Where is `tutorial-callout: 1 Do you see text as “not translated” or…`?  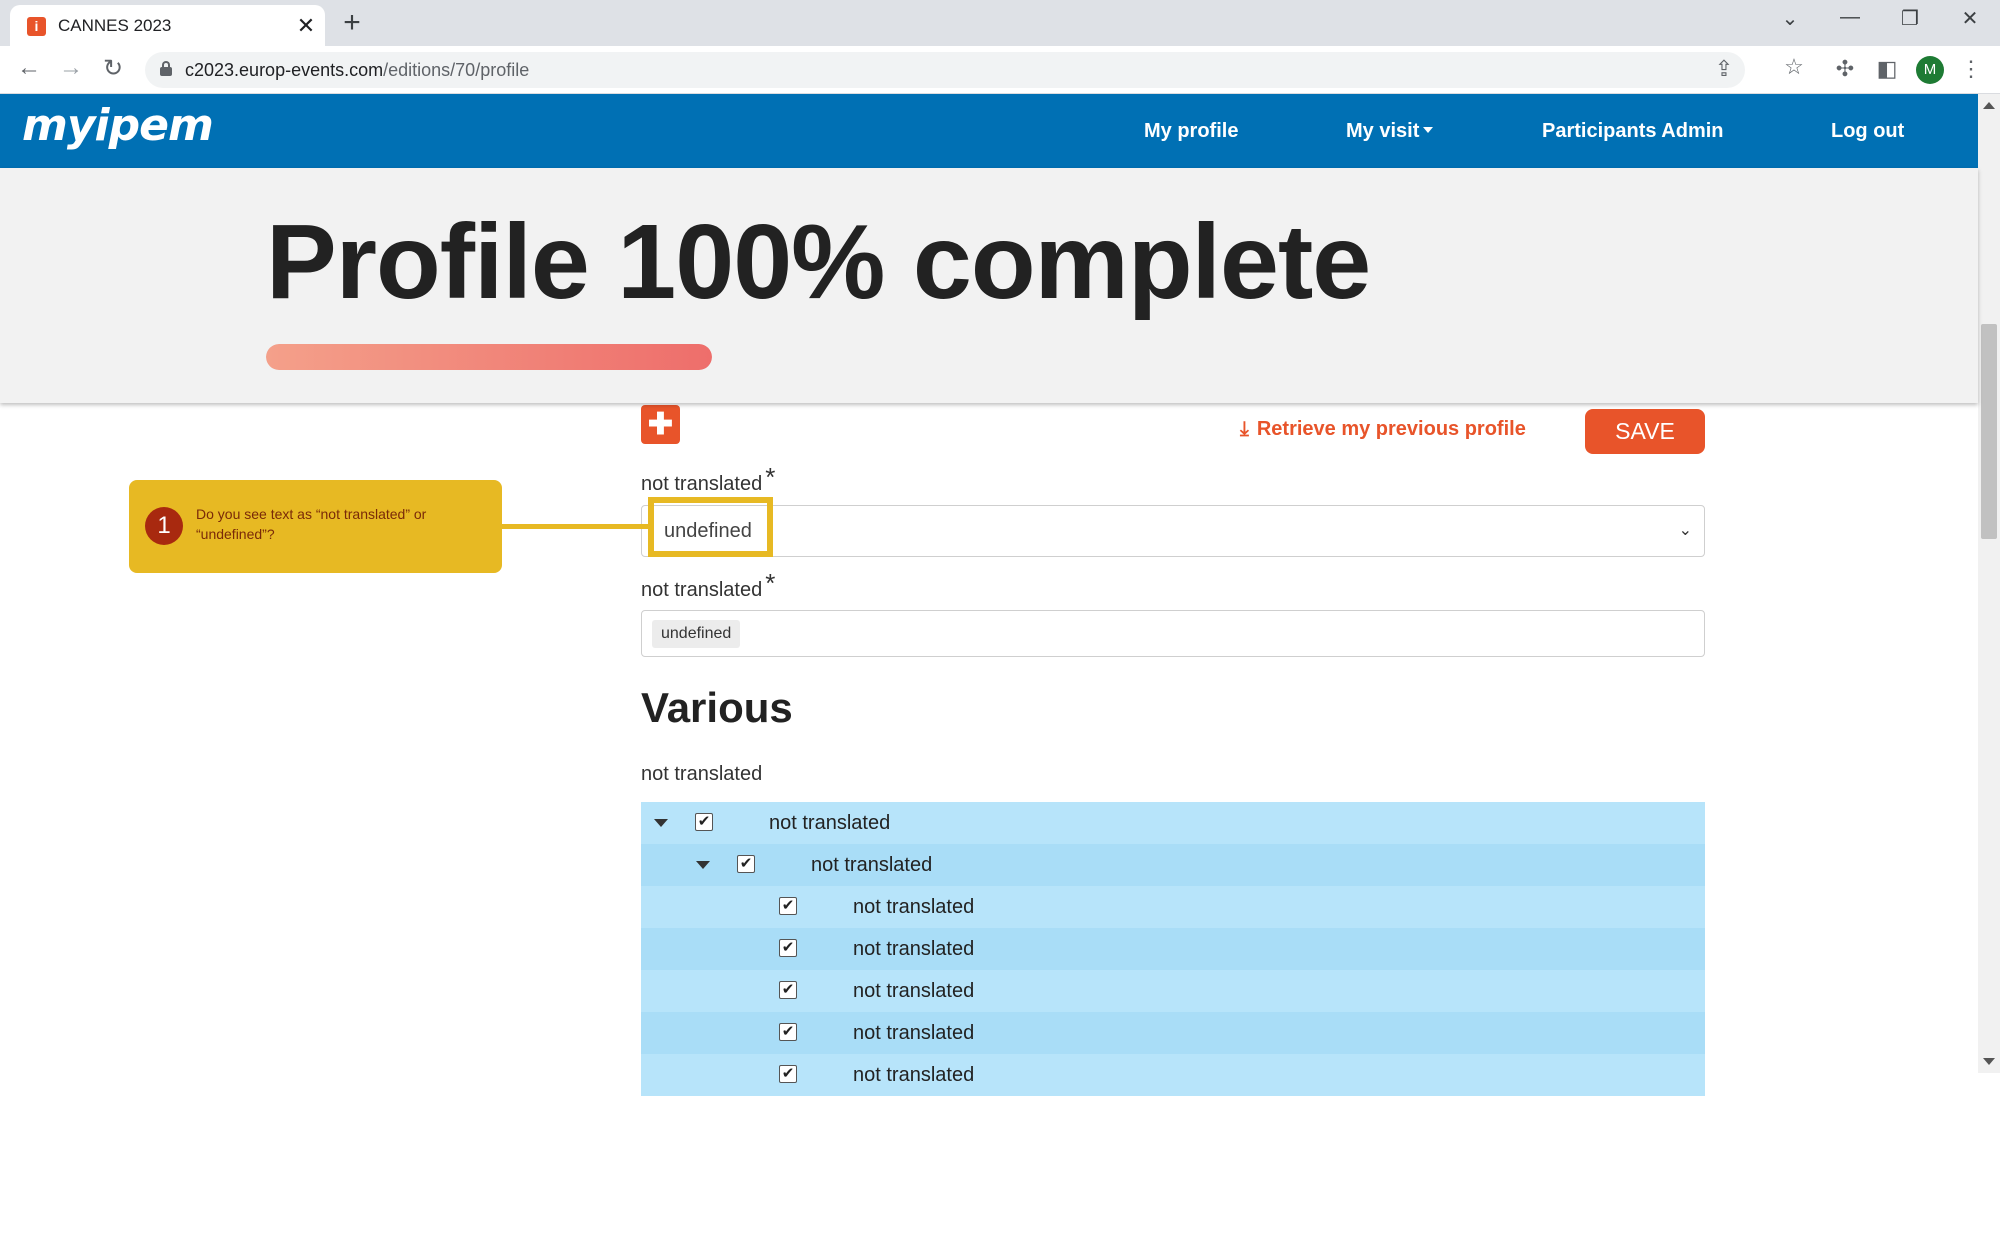
tutorial-callout: 1 Do you see text as “not translated” or… is located at coordinates (315, 526).